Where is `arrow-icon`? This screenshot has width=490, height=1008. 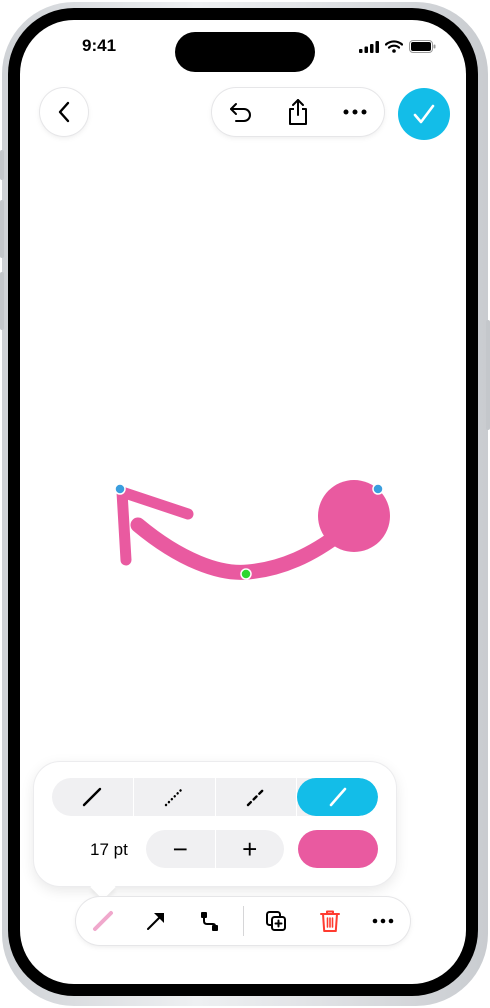 arrow-icon is located at coordinates (156, 921).